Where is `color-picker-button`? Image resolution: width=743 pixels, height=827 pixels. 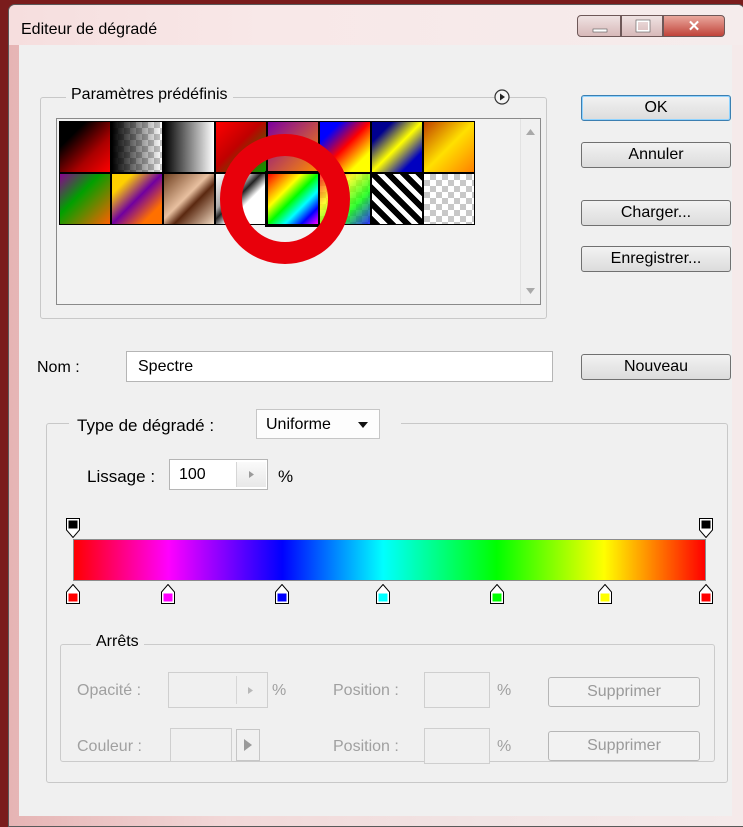
color-picker-button is located at coordinates (248, 745).